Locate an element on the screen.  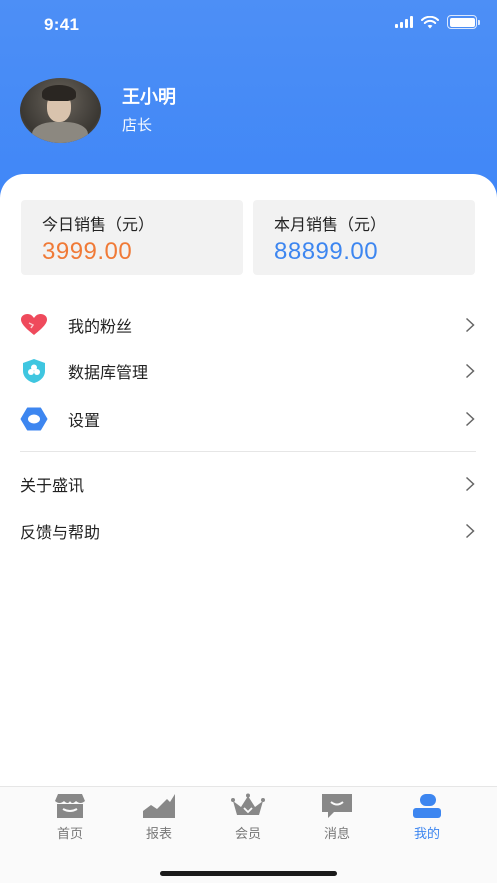
shop-icon is located at coordinates (70, 806).